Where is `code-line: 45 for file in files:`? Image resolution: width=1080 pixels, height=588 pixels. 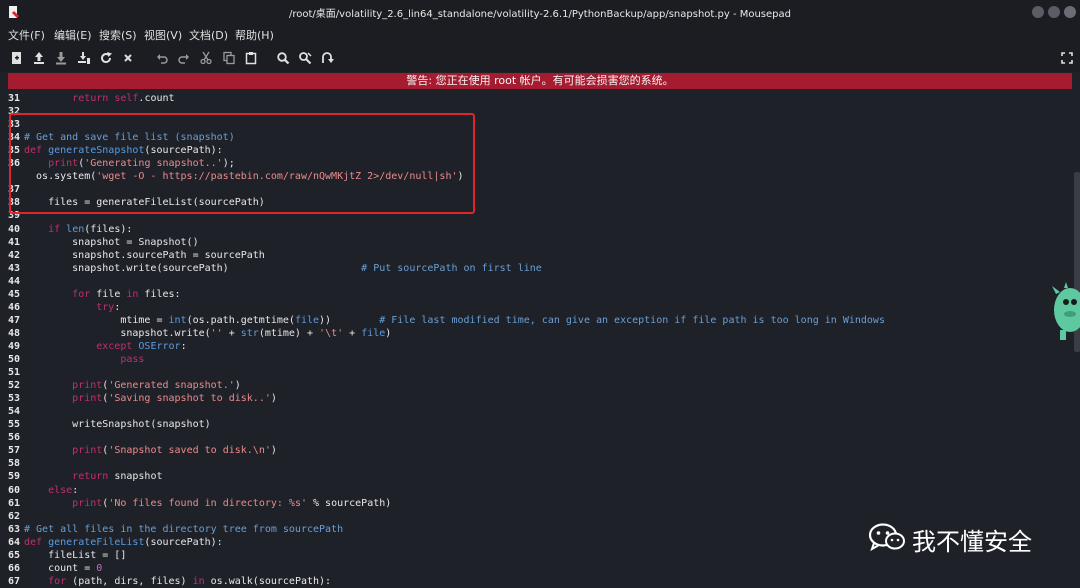 code-line: 45 for file in files: is located at coordinates (90, 294).